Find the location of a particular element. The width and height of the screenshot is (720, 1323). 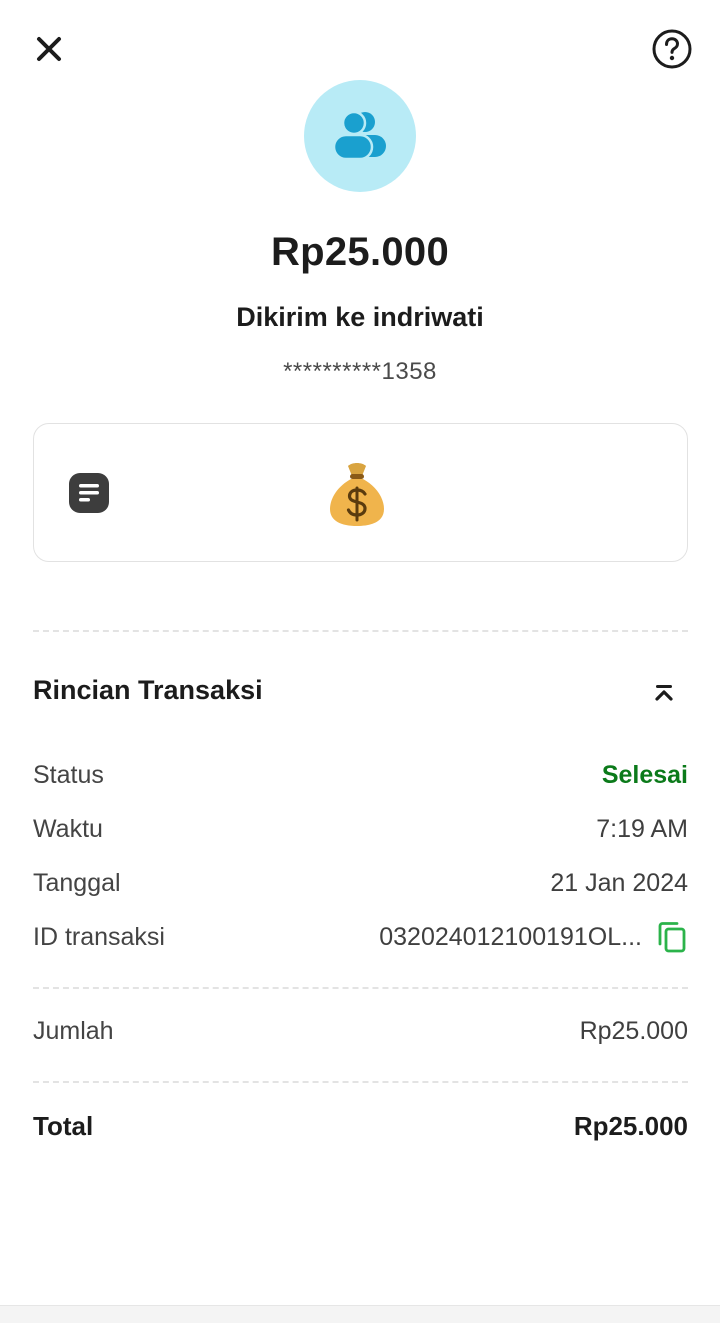

bottom-bar is located at coordinates (360, 1314).